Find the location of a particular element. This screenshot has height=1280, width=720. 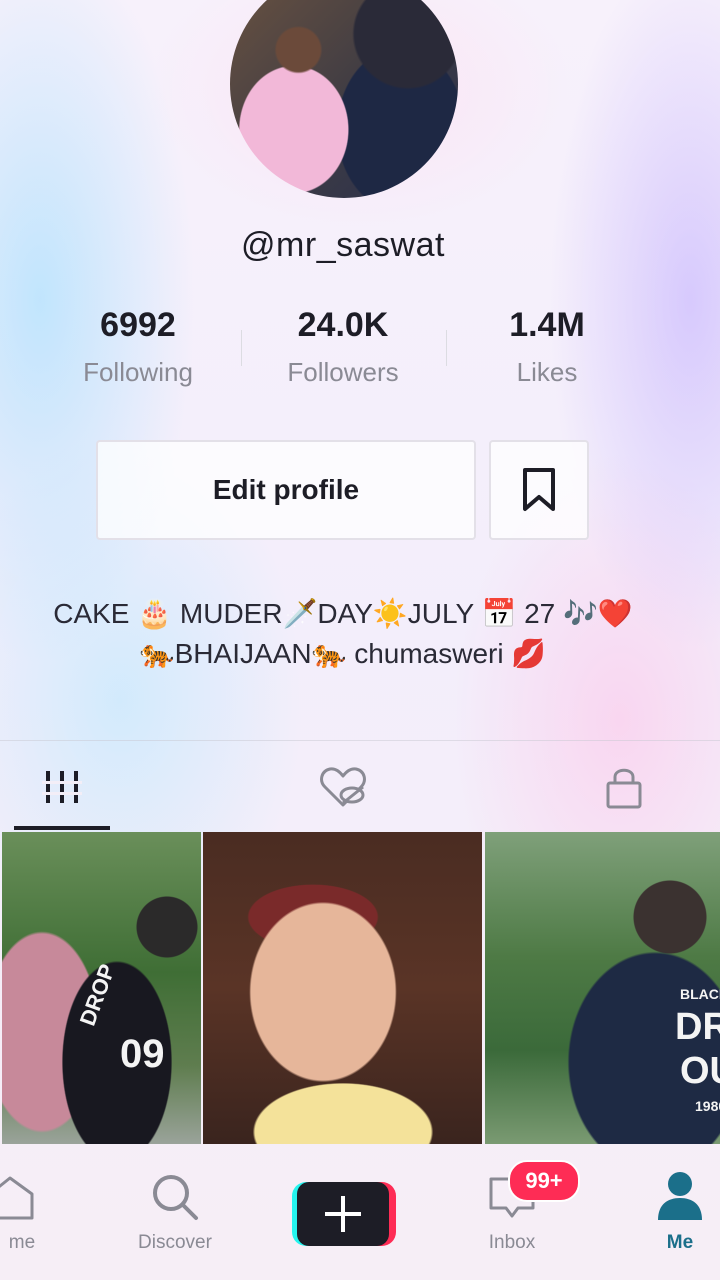

bookmark-button is located at coordinates (539, 490).